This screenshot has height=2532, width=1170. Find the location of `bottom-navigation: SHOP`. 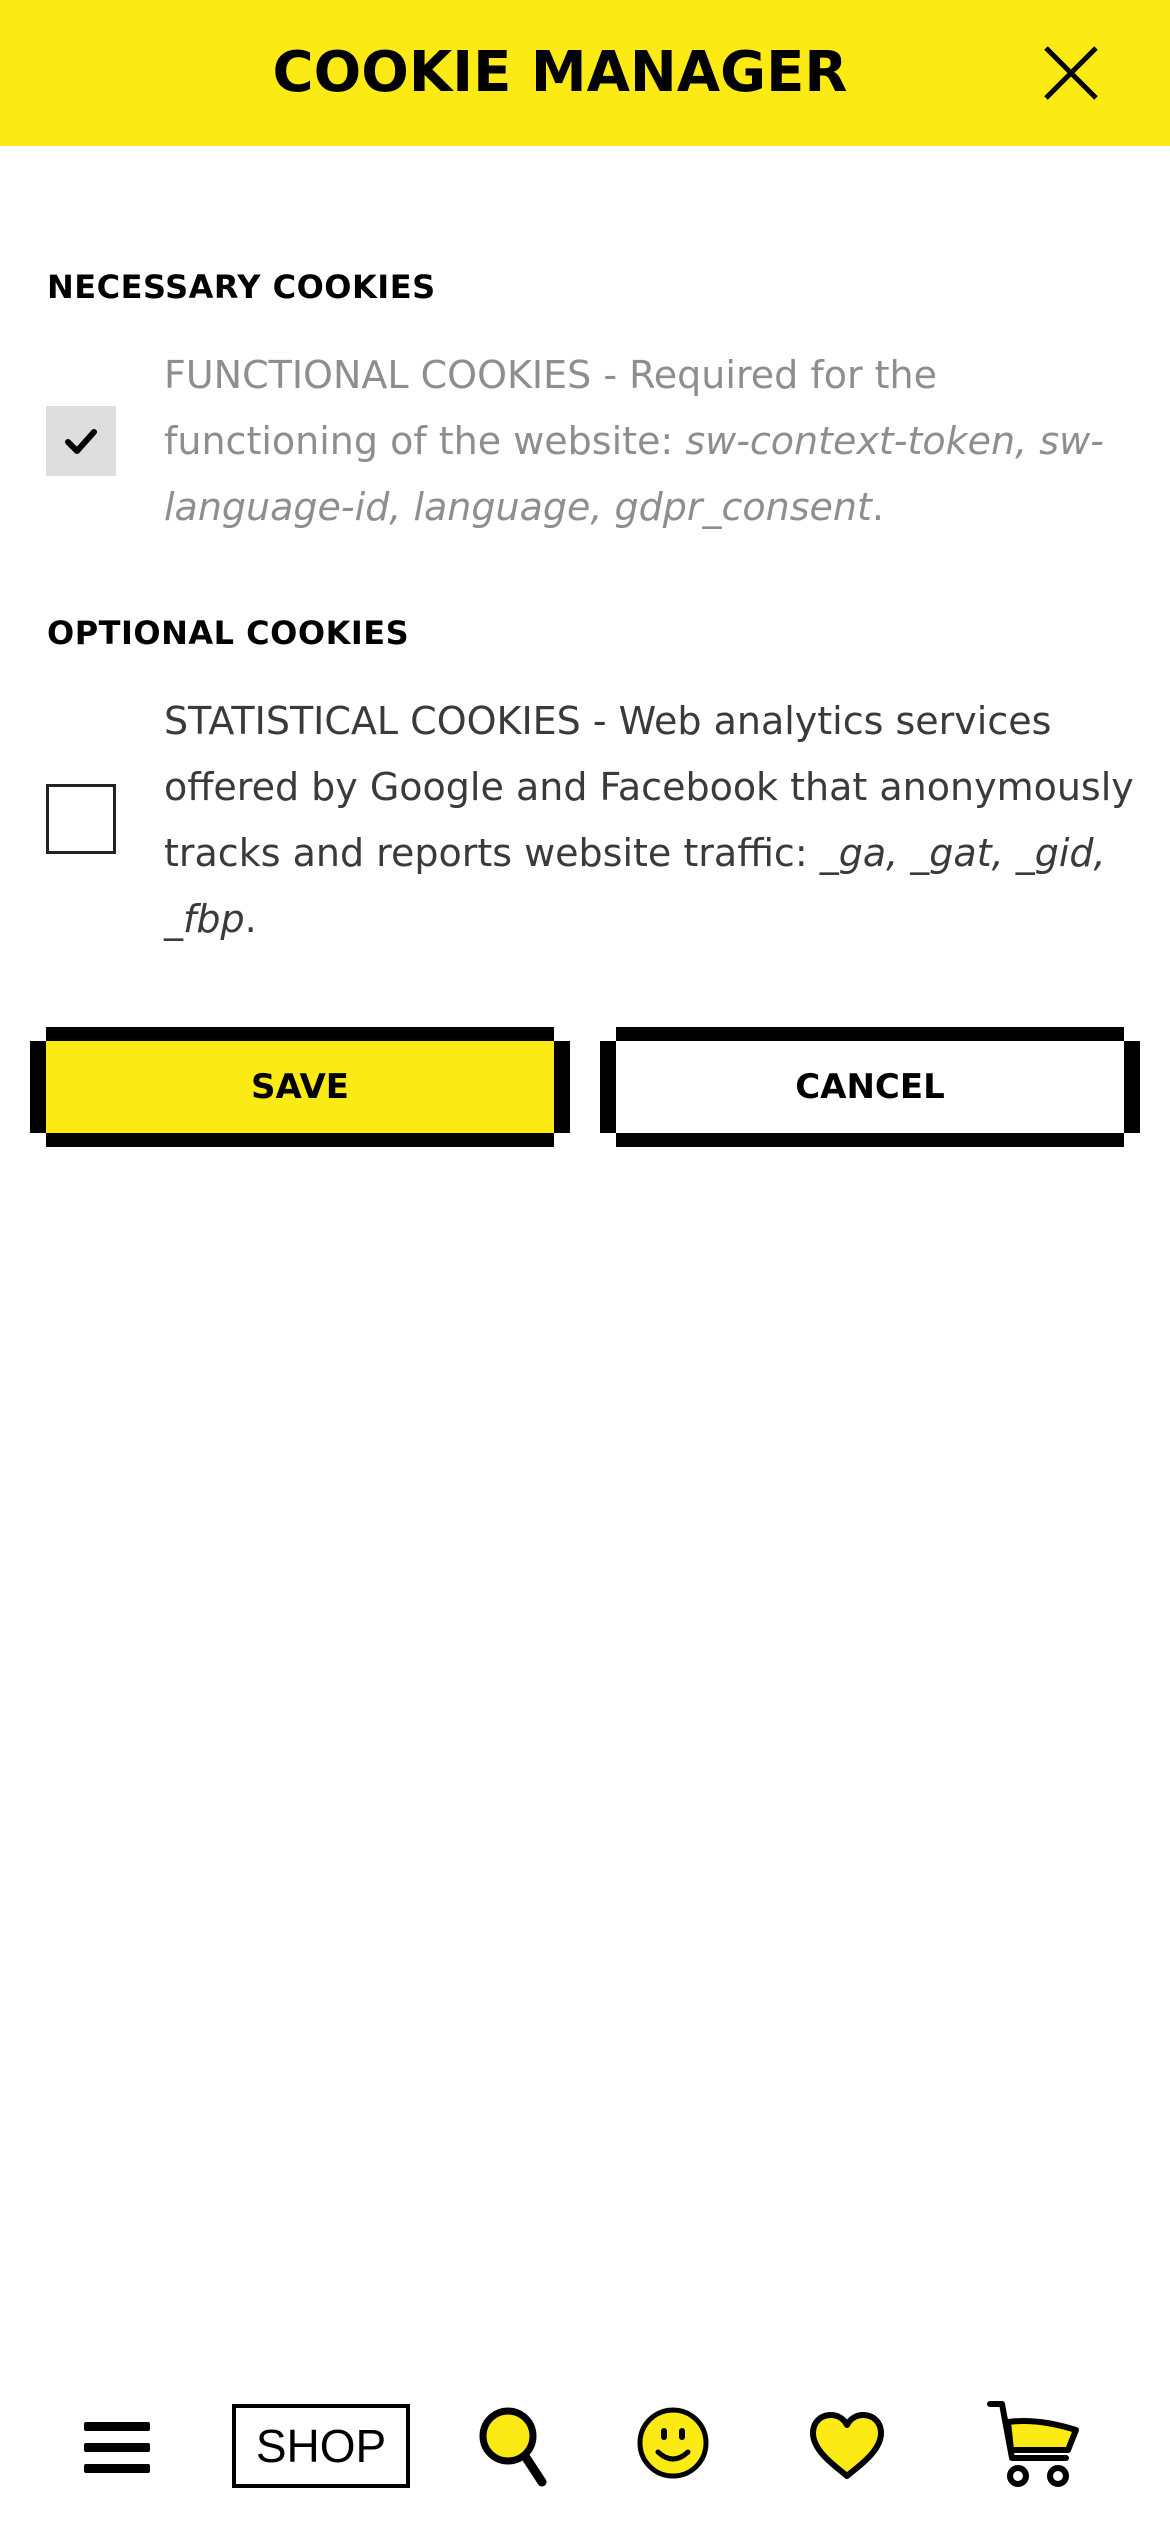

bottom-navigation: SHOP is located at coordinates (585, 2456).